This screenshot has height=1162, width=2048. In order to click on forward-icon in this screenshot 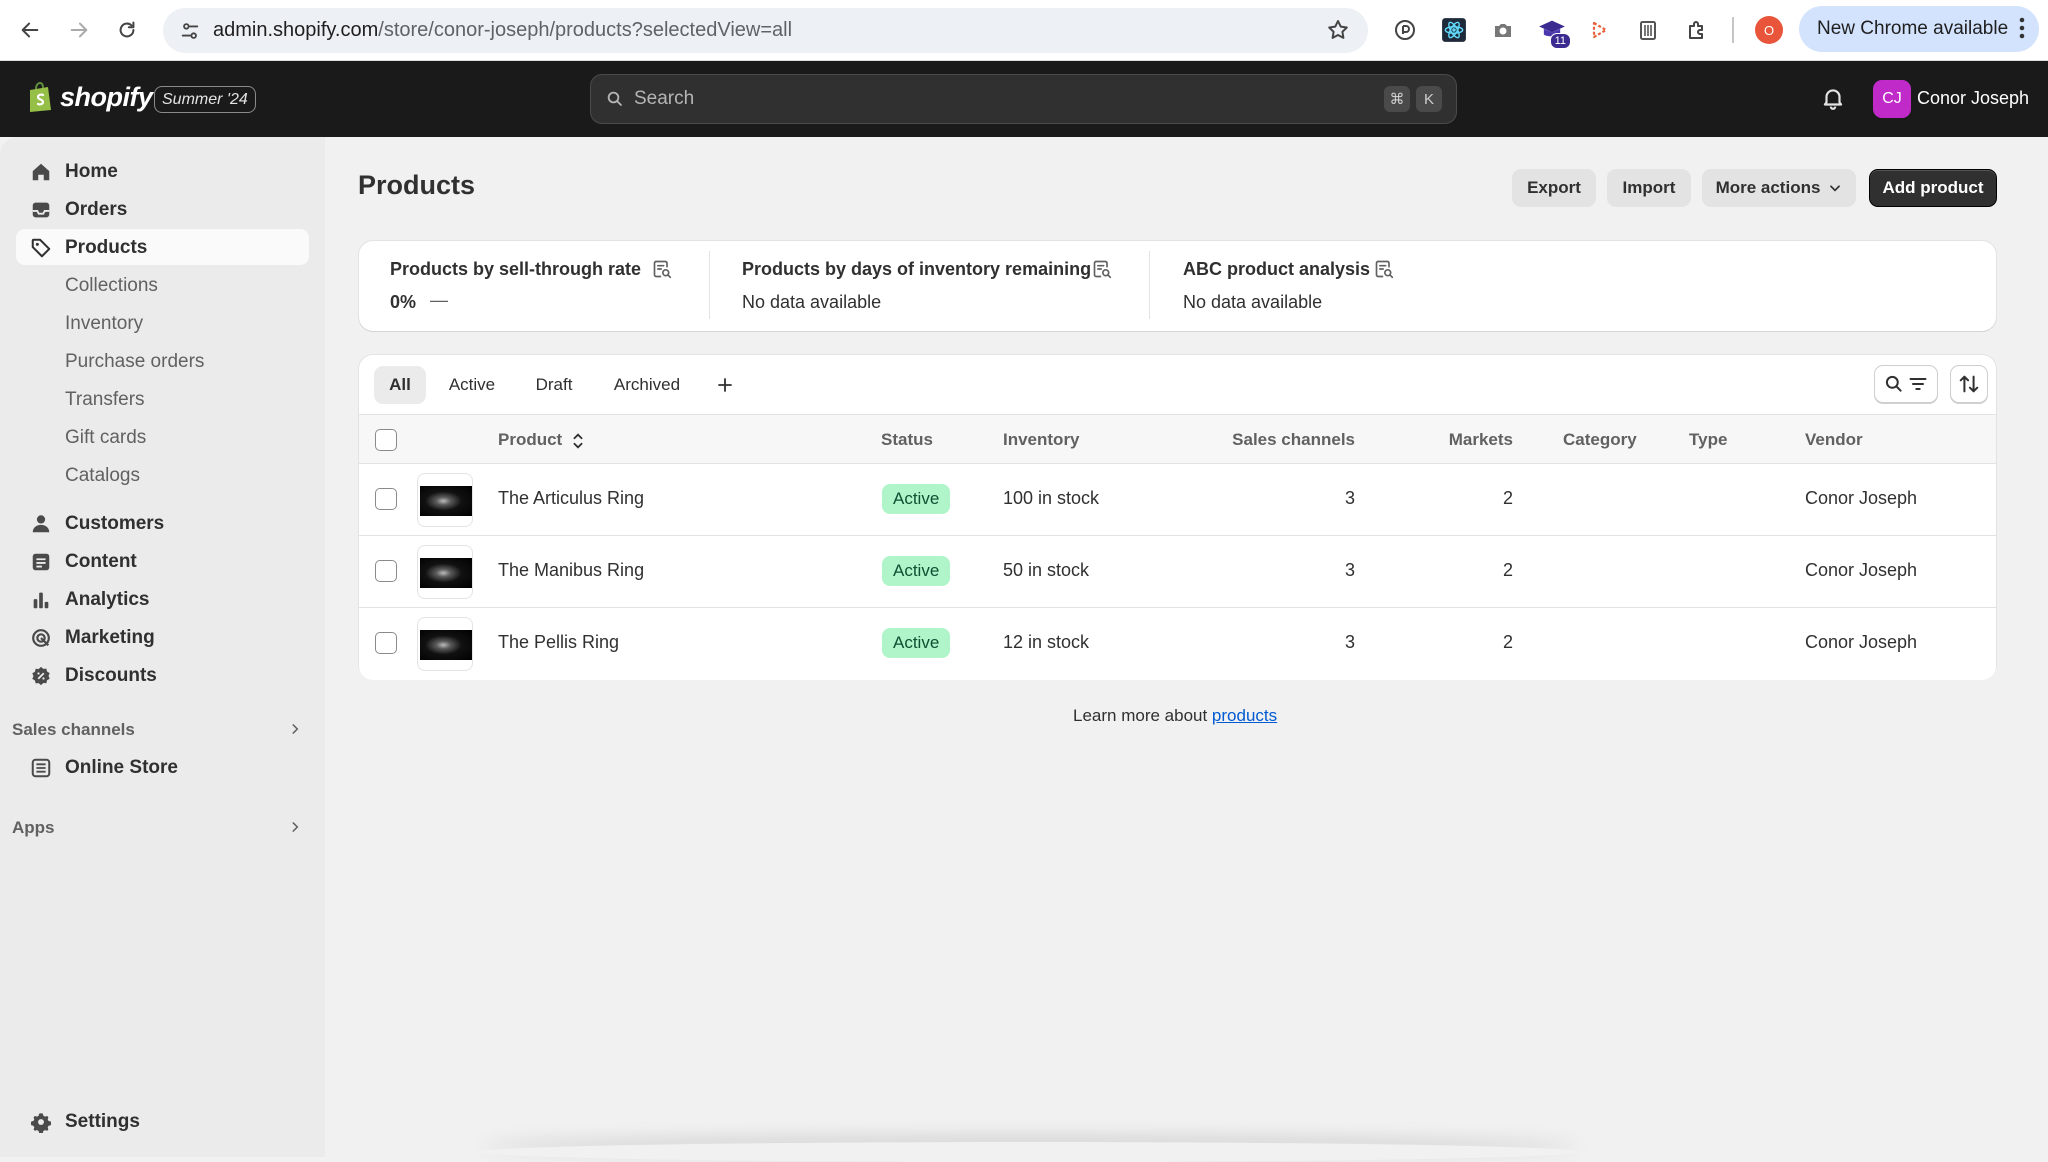, I will do `click(79, 30)`.